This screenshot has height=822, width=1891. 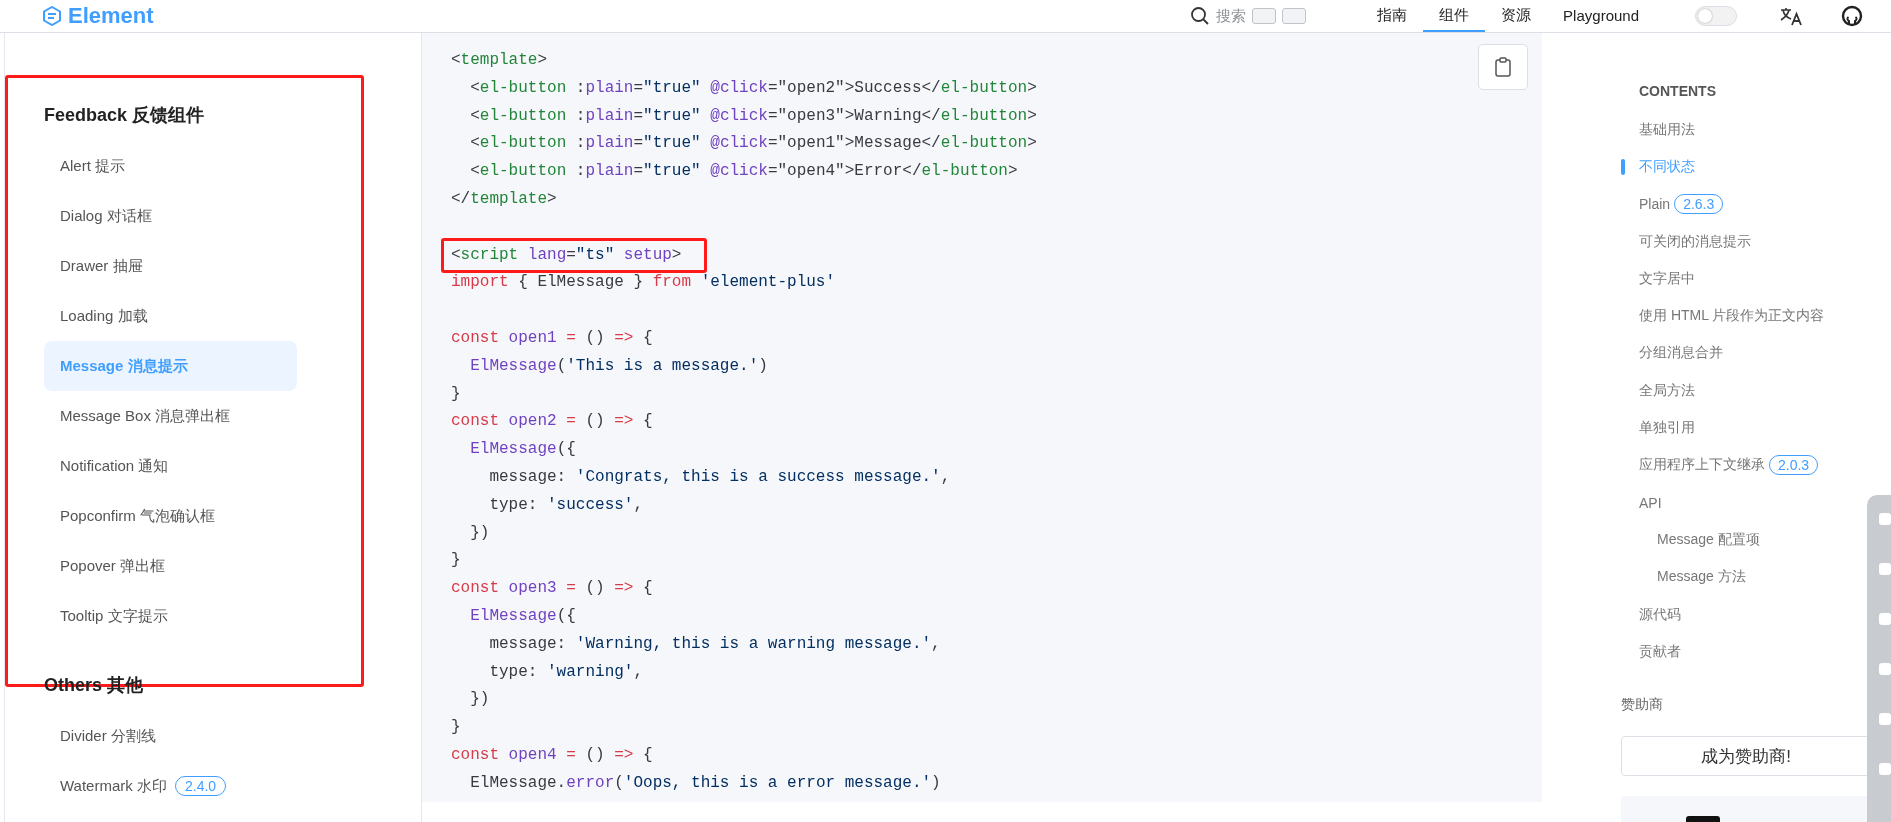 What do you see at coordinates (1601, 16) in the screenshot?
I see `nav-link: Playground` at bounding box center [1601, 16].